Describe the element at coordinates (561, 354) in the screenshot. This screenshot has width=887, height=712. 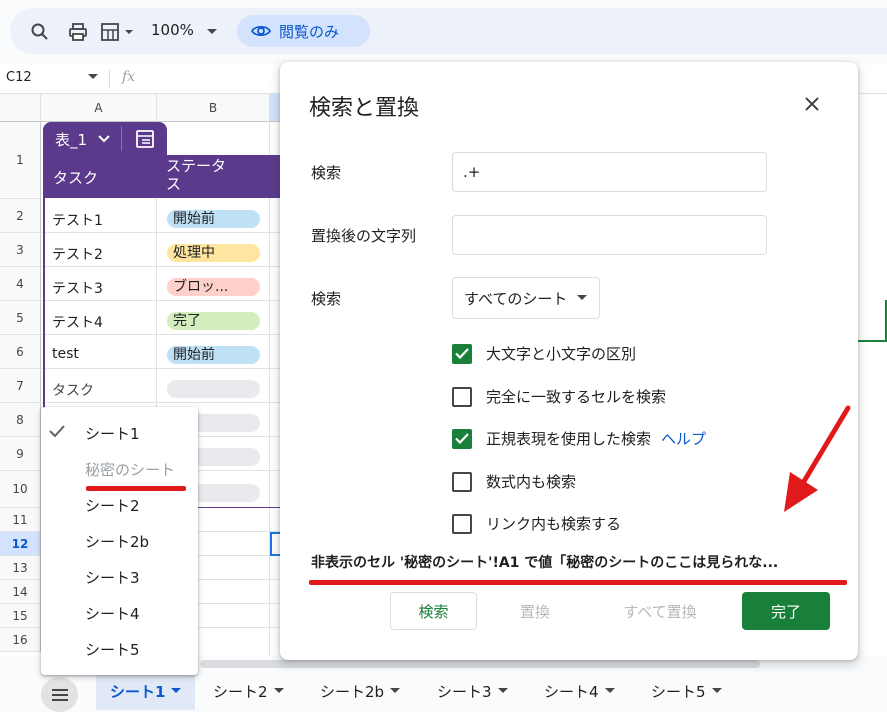
I see `option-label: 大文字と小文字の区別` at that location.